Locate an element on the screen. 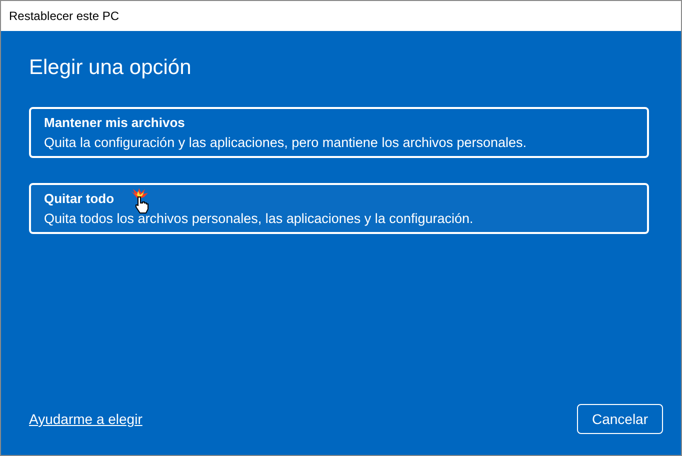 The image size is (682, 456). help-link: Ayudarme a elegir is located at coordinates (85, 419).